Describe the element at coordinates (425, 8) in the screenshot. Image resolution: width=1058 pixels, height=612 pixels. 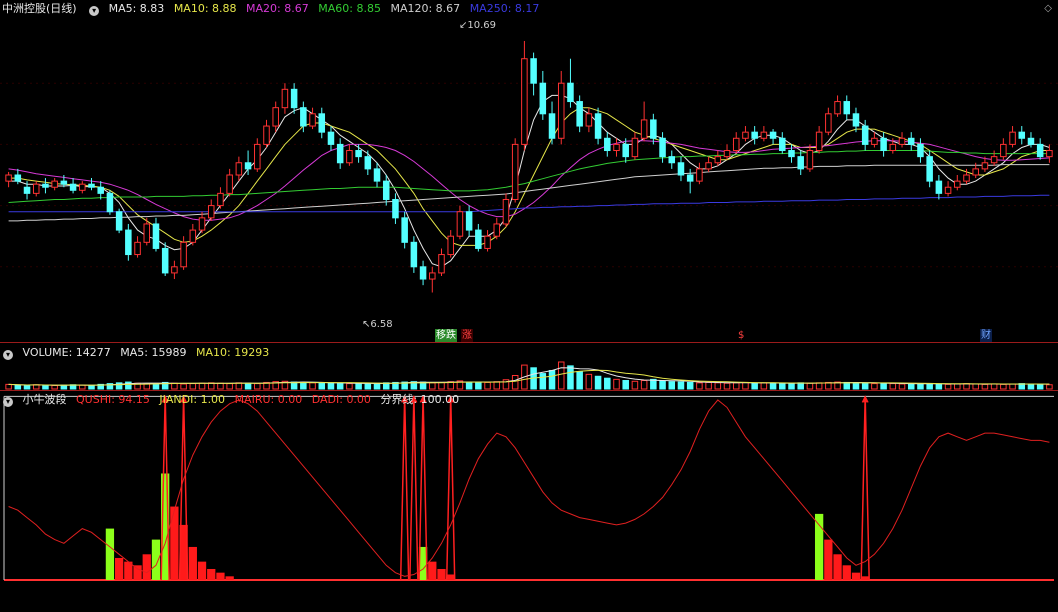
I see `ma120-label: MA120: 8.67` at that location.